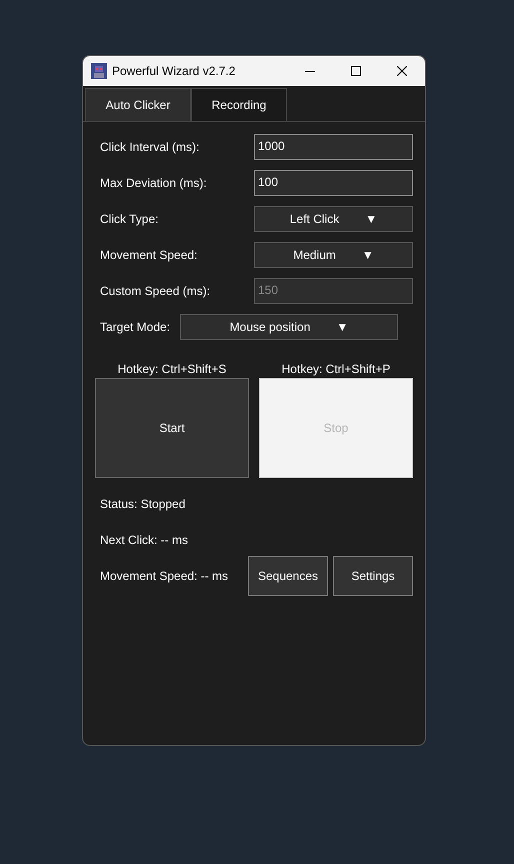  Describe the element at coordinates (174, 71) in the screenshot. I see `window-title: Powerful Wizard v2.7.2` at that location.